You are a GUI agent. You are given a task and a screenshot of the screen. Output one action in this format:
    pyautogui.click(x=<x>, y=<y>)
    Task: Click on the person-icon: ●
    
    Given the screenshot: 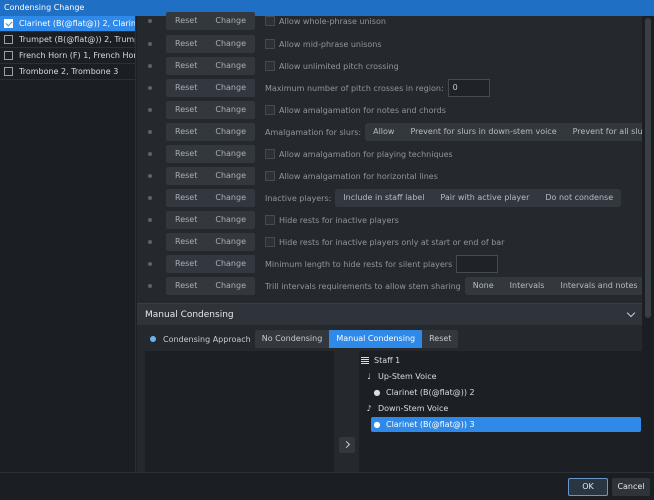 What is the action you would take?
    pyautogui.click(x=377, y=424)
    